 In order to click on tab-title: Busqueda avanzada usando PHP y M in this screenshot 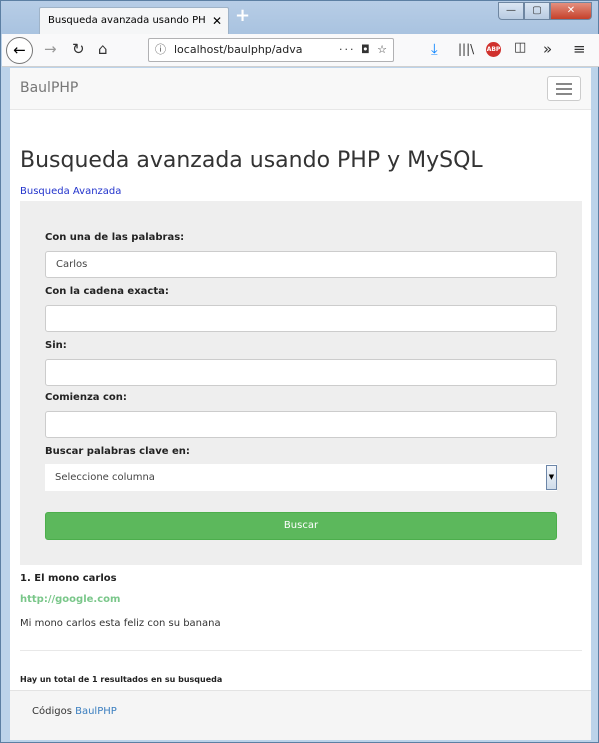, I will do `click(127, 20)`.